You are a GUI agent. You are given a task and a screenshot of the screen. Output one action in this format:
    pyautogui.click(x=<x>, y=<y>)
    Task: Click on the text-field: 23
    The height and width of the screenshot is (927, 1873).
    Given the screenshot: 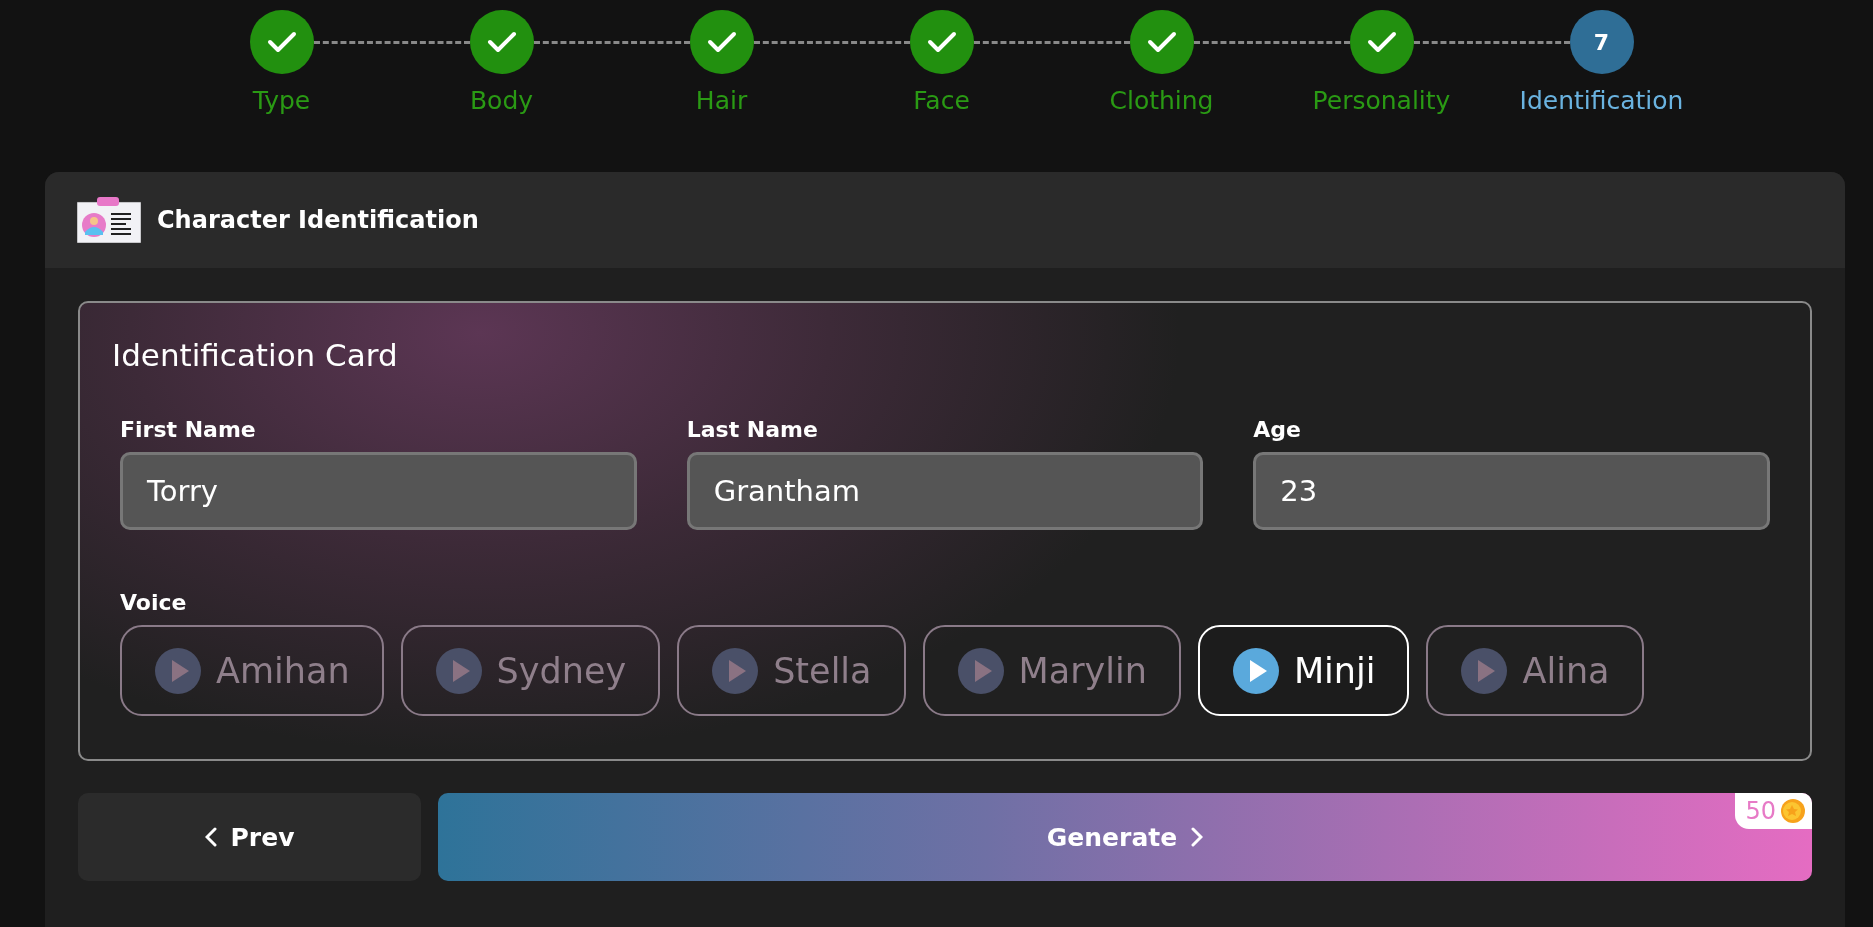 What is the action you would take?
    pyautogui.click(x=1511, y=491)
    